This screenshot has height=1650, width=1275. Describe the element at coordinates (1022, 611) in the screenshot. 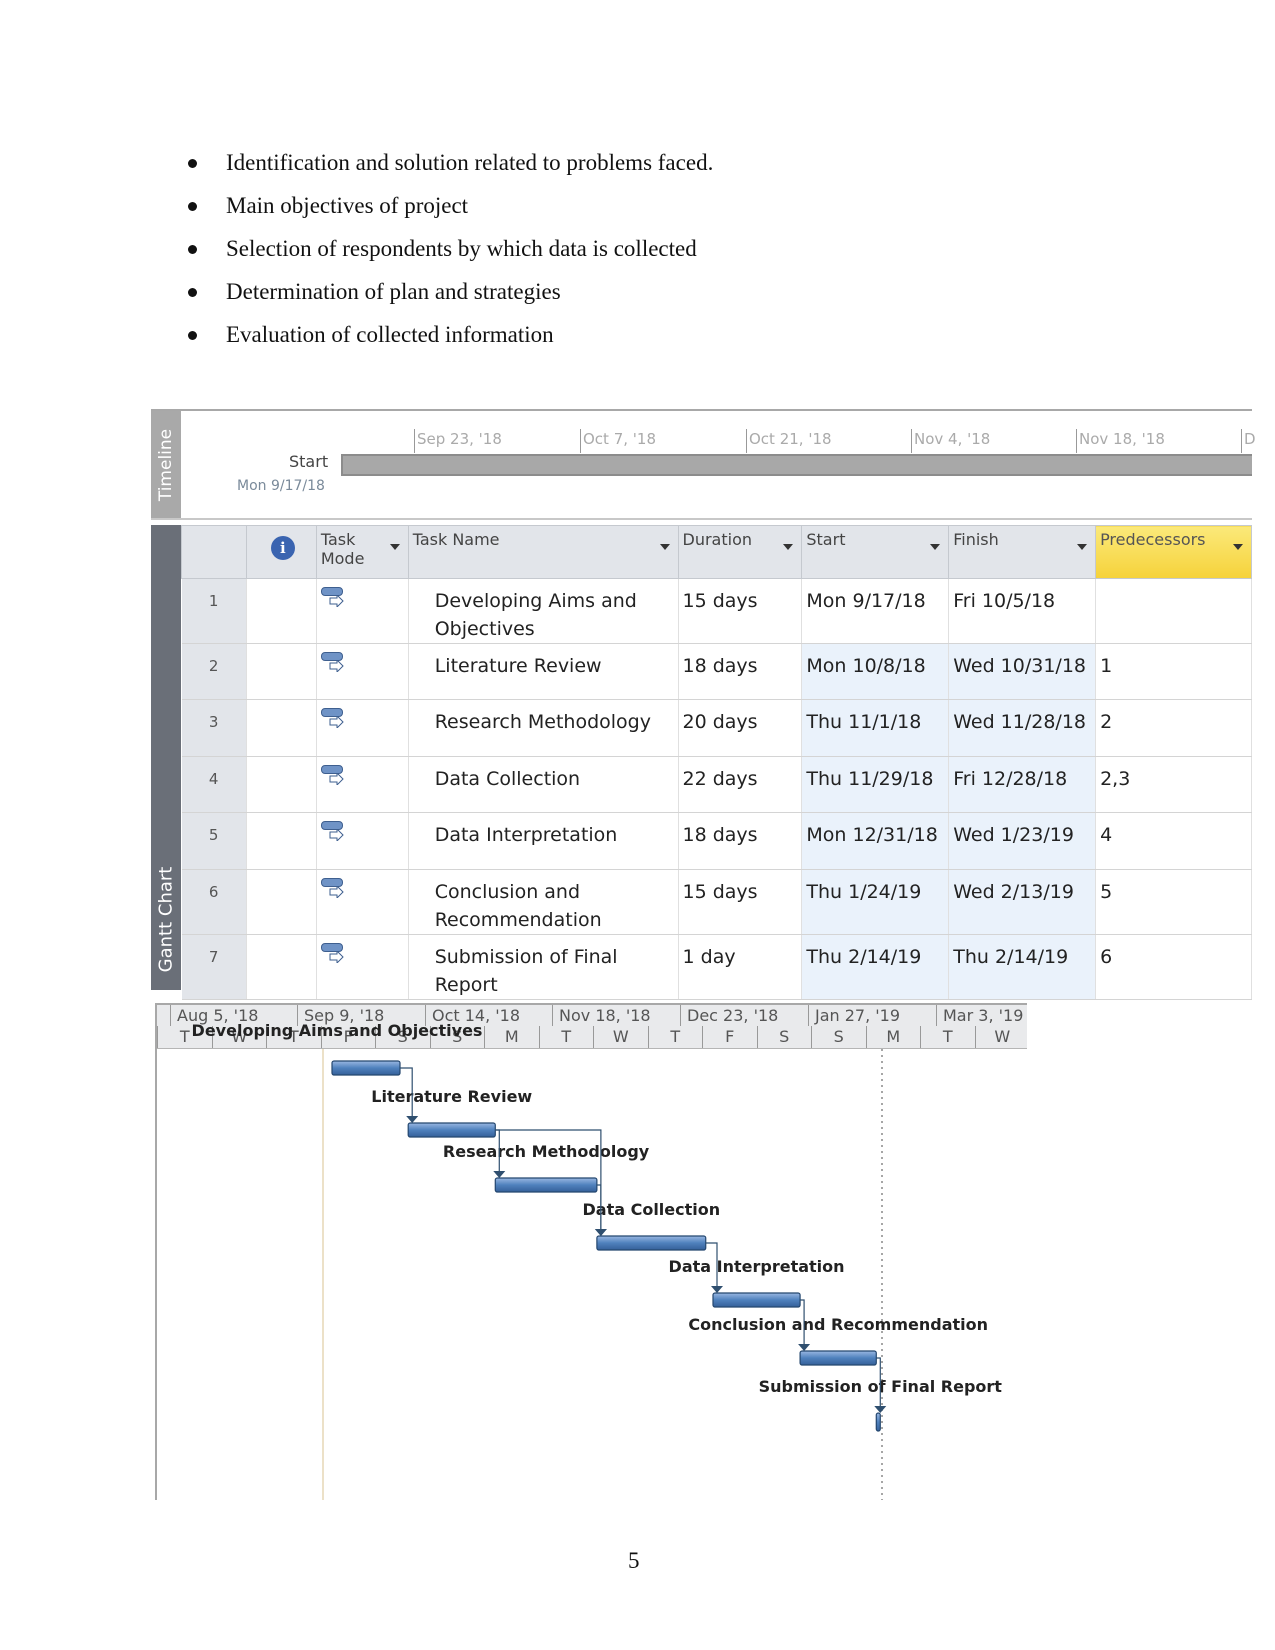

I see `row-finish: Fri 10/5/18` at that location.